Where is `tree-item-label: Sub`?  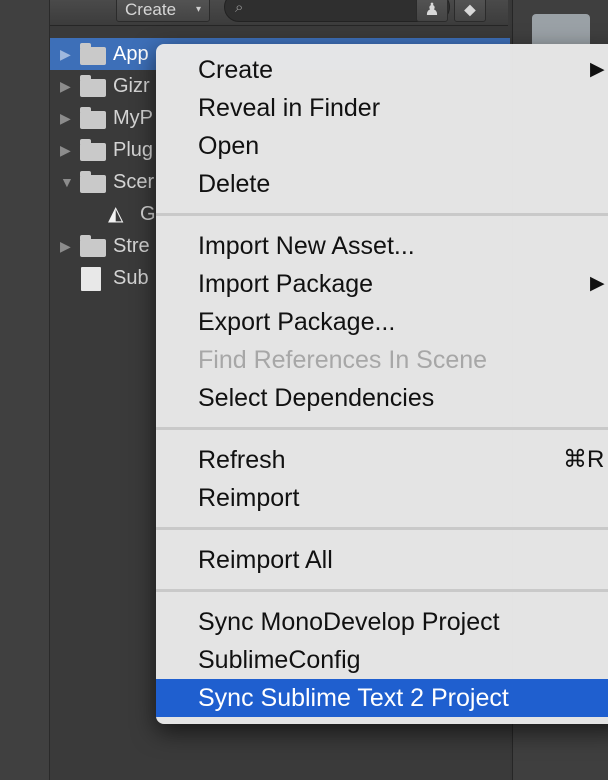
tree-item-label: Sub is located at coordinates (131, 278).